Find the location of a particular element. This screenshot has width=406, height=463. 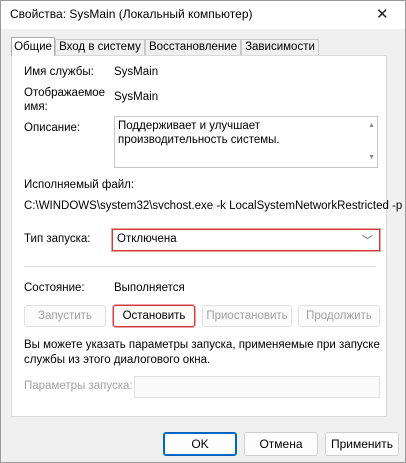

service-name-label: Имя службы: is located at coordinates (59, 72).